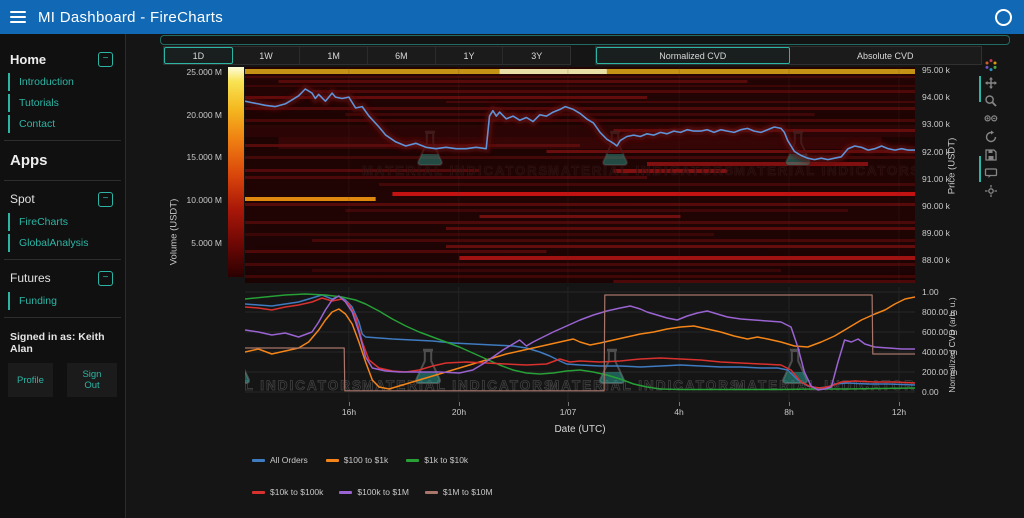  I want to click on sidebar-item-contact: Contact, so click(66, 124).